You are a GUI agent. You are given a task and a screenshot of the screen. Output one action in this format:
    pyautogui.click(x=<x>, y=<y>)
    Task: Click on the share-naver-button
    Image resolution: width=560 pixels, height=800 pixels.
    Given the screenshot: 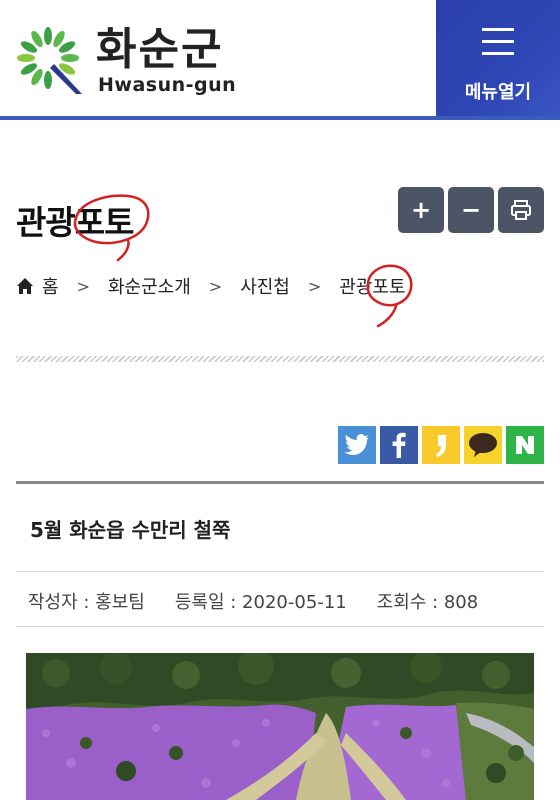 What is the action you would take?
    pyautogui.click(x=525, y=445)
    